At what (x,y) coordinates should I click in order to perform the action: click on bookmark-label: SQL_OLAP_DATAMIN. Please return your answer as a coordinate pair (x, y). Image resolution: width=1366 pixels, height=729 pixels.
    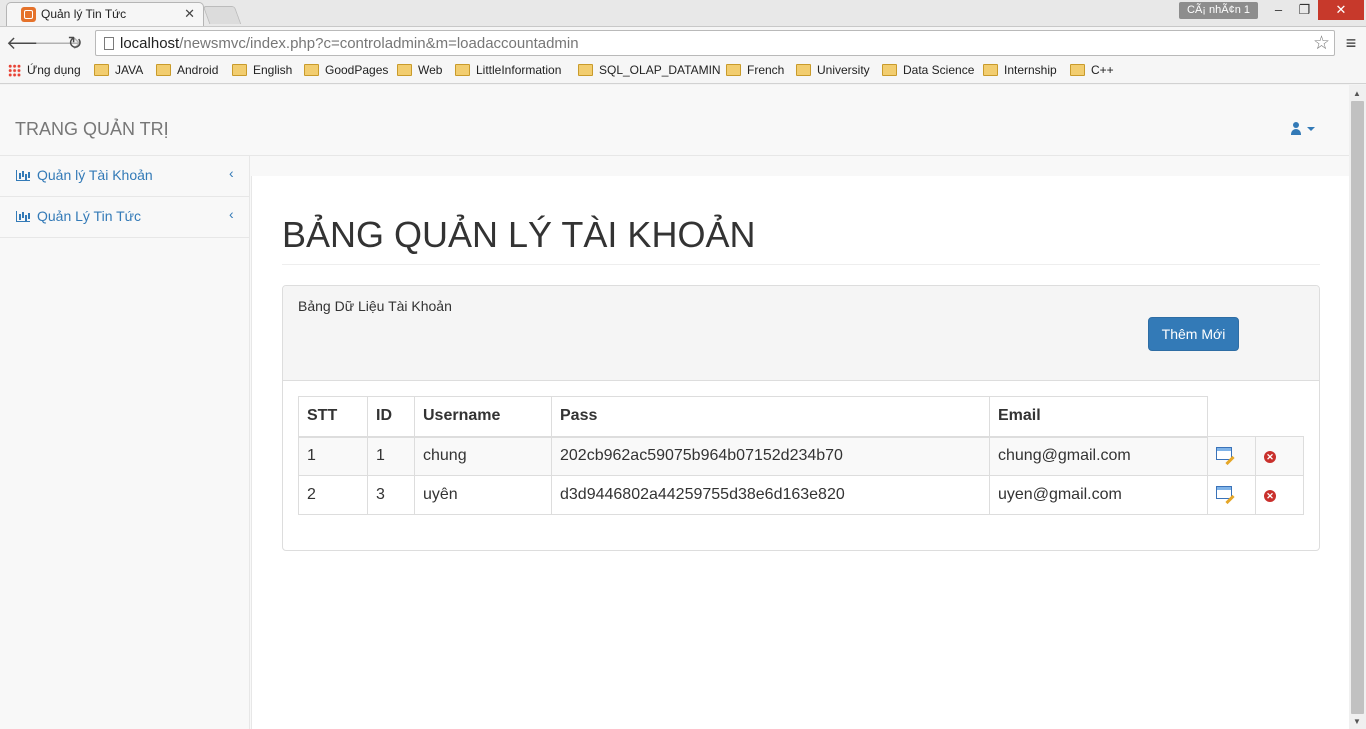
    Looking at the image, I should click on (660, 70).